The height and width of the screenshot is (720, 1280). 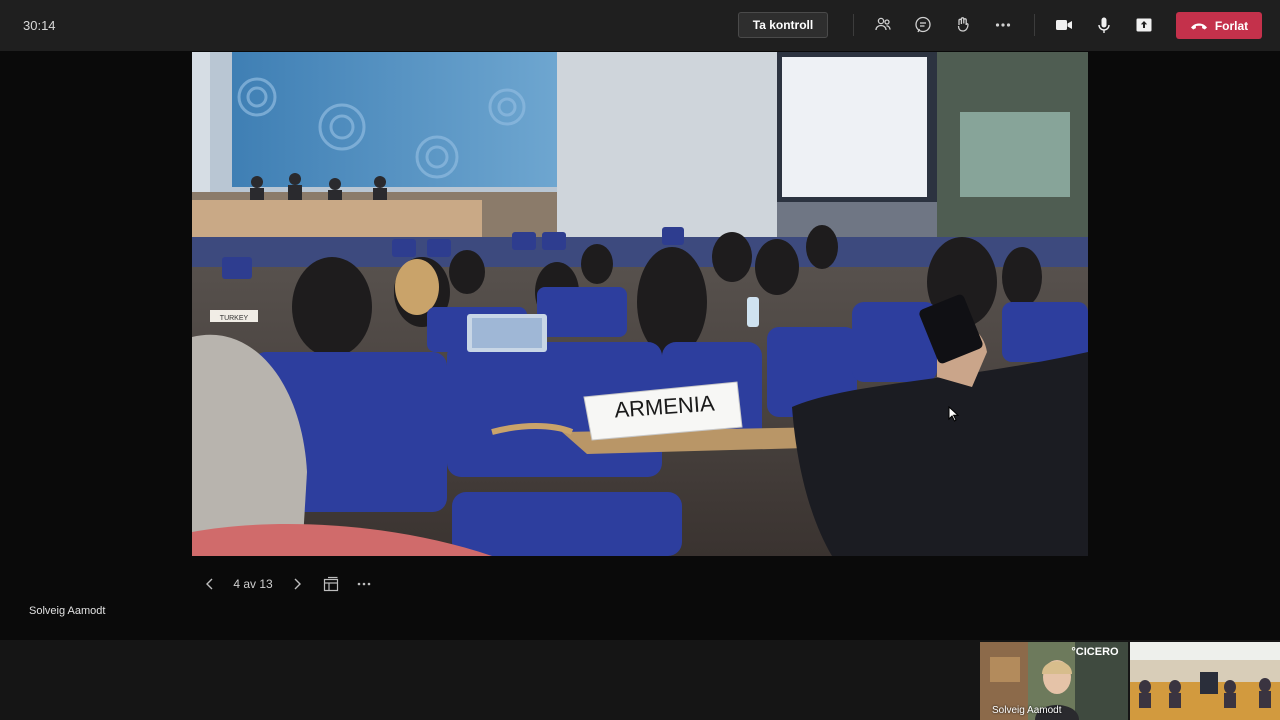 I want to click on take-control-button: Ta kontroll, so click(x=783, y=25).